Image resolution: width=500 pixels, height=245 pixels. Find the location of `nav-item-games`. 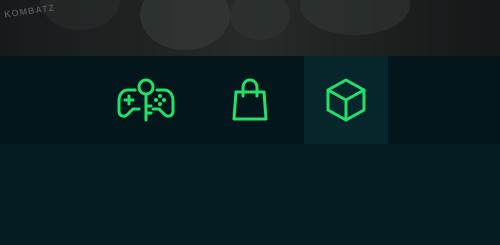

nav-item-games is located at coordinates (146, 100).